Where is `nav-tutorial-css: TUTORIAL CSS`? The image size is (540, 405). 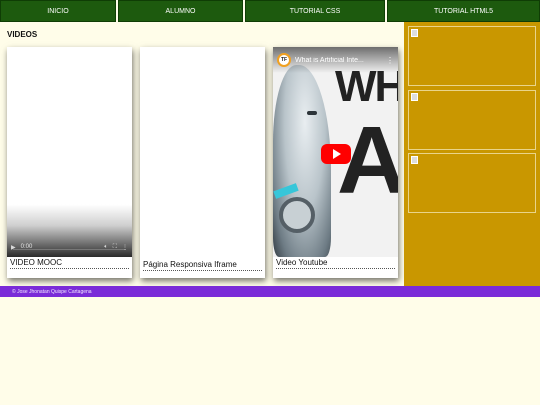
nav-tutorial-css: TUTORIAL CSS is located at coordinates (315, 11).